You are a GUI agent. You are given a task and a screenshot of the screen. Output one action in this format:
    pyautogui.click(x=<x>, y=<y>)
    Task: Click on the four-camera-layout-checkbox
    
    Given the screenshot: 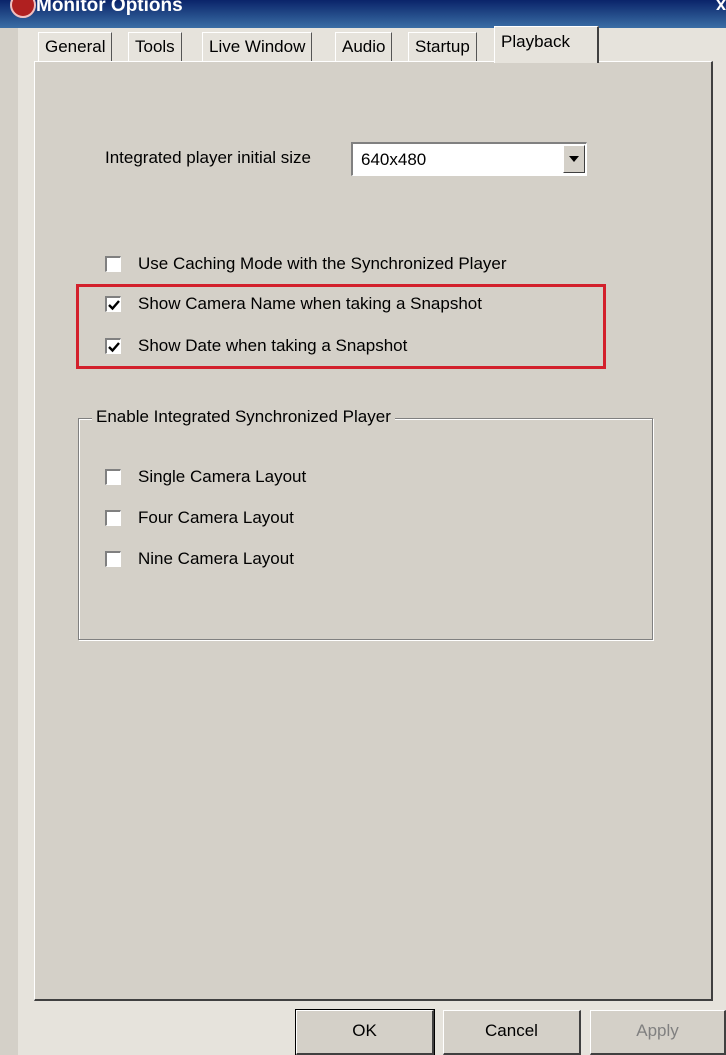 What is the action you would take?
    pyautogui.click(x=113, y=518)
    